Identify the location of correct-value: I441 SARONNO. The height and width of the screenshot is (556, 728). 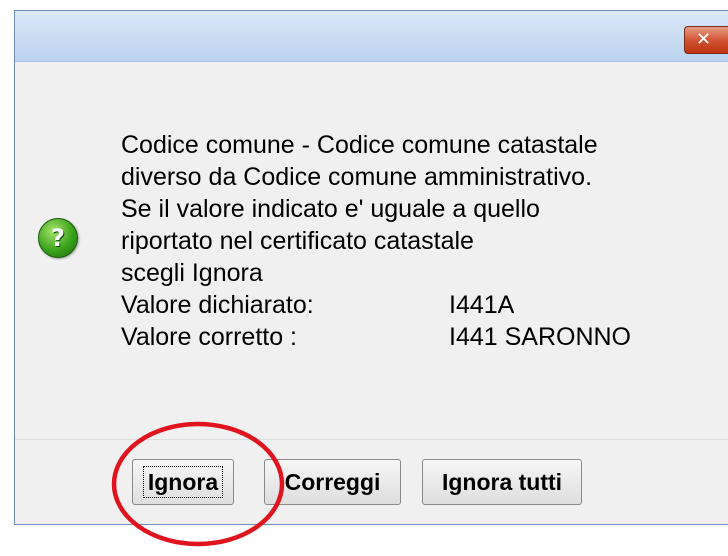
(540, 337).